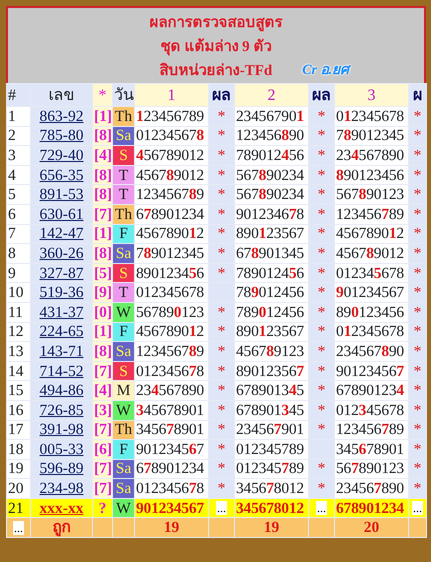  Describe the element at coordinates (171, 410) in the screenshot. I see `table-cell: 345678901` at that location.